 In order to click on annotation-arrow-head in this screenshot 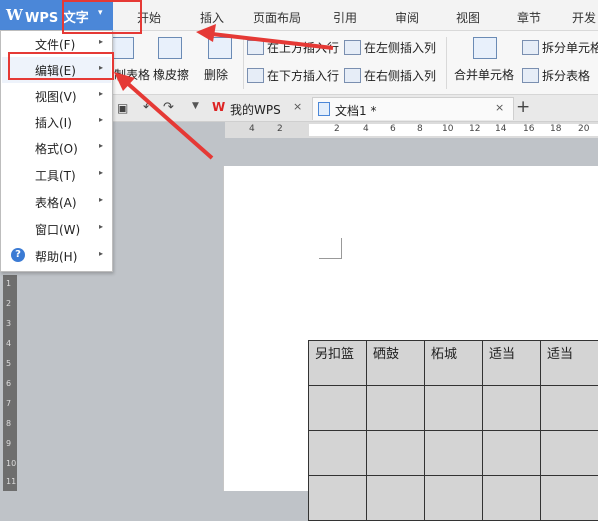, I will do `click(206, 33)`.